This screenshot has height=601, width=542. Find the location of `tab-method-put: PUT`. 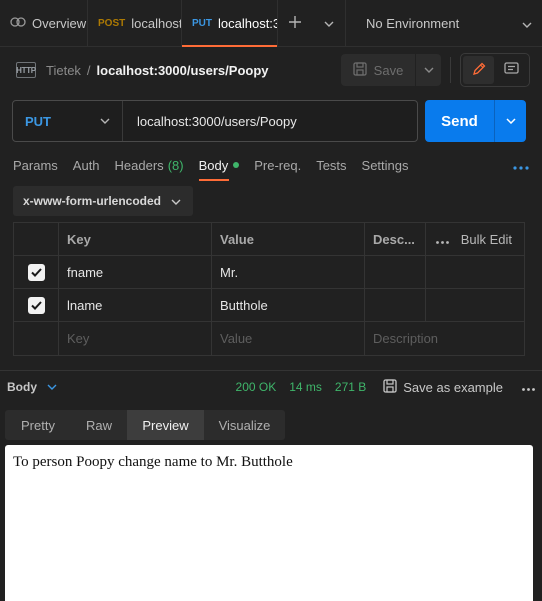

tab-method-put: PUT is located at coordinates (202, 23).